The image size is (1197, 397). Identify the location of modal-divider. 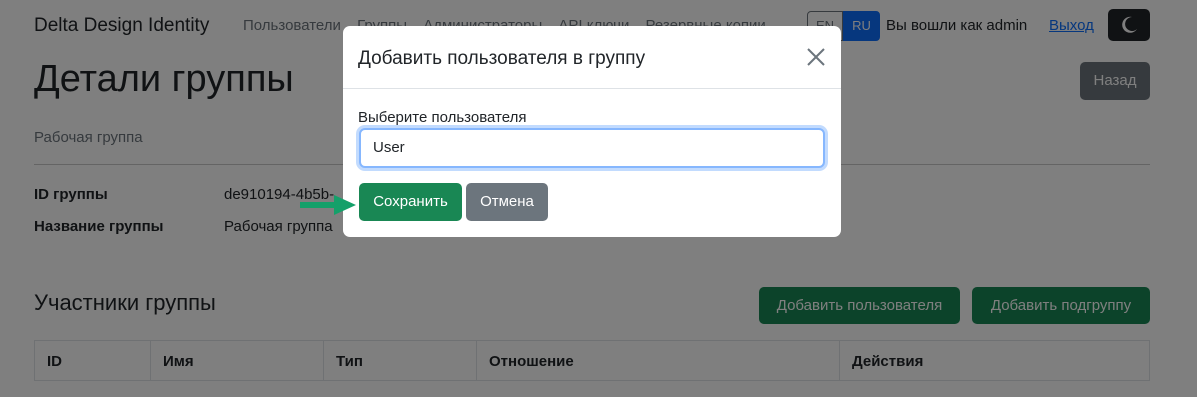
(592, 88).